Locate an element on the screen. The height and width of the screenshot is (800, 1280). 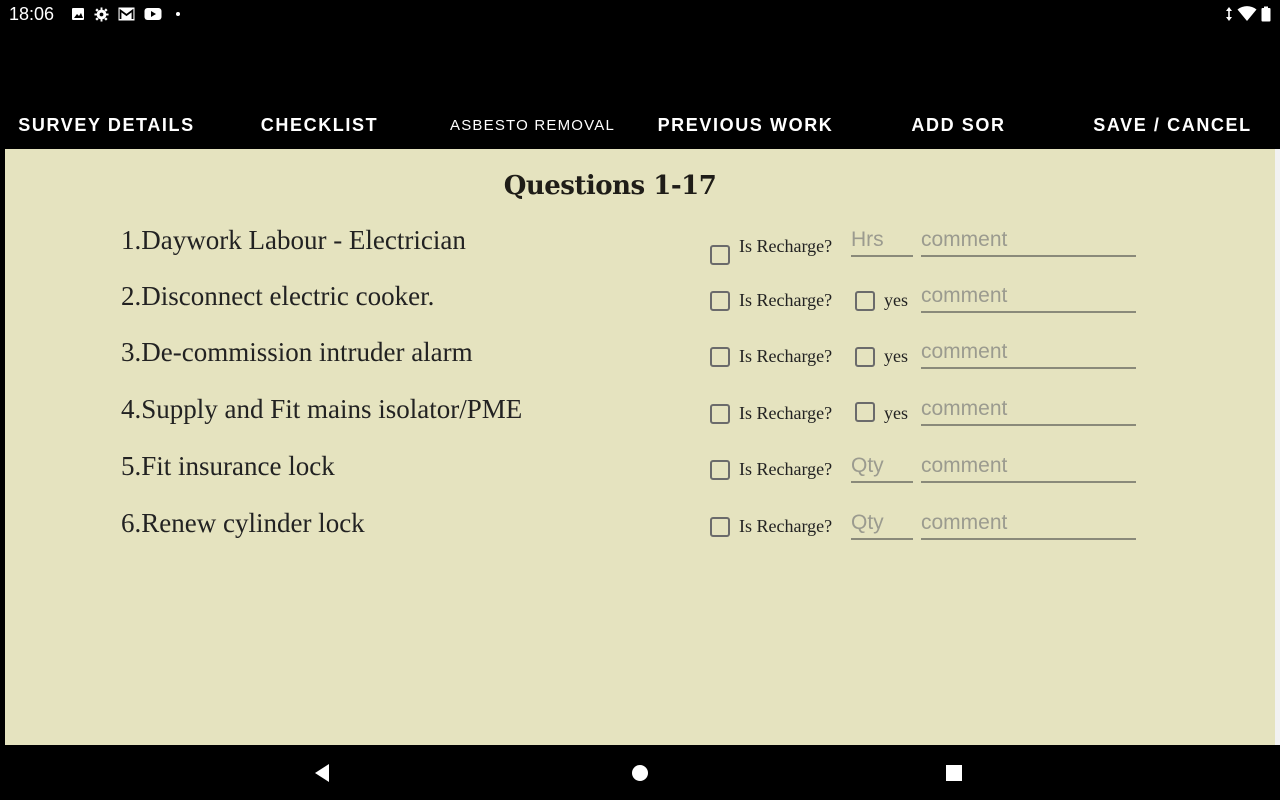
tab-asbesto-removal: ASBESTO REMOVAL is located at coordinates (532, 125).